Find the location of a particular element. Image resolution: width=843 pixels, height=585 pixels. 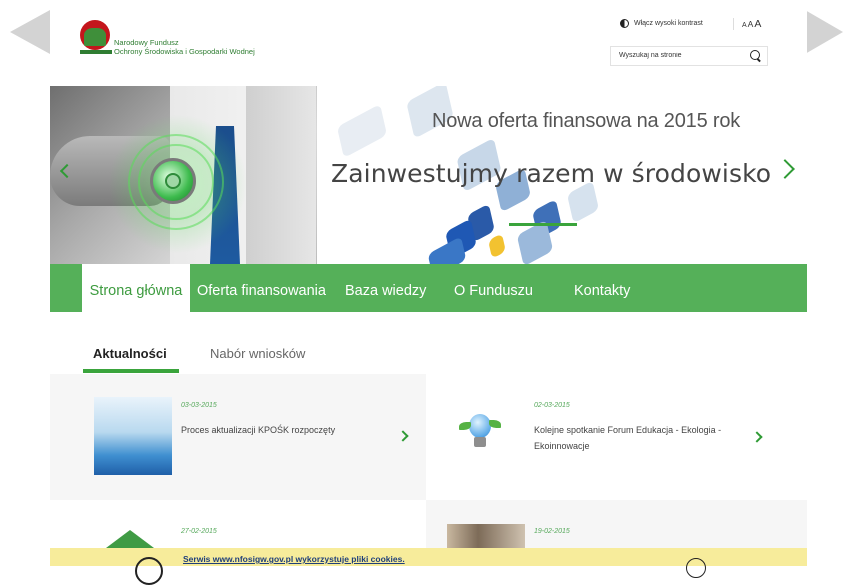

hero-button-center is located at coordinates (173, 181).